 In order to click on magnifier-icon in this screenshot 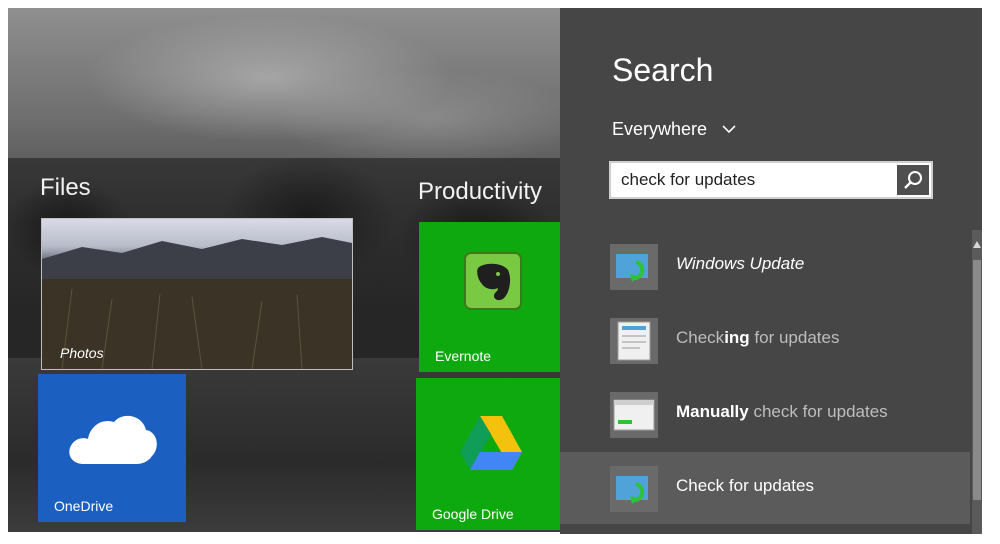, I will do `click(913, 180)`.